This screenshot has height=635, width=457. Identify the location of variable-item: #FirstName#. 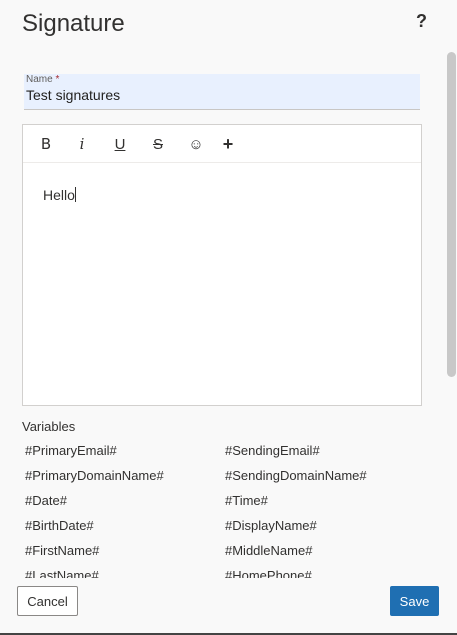
(62, 551).